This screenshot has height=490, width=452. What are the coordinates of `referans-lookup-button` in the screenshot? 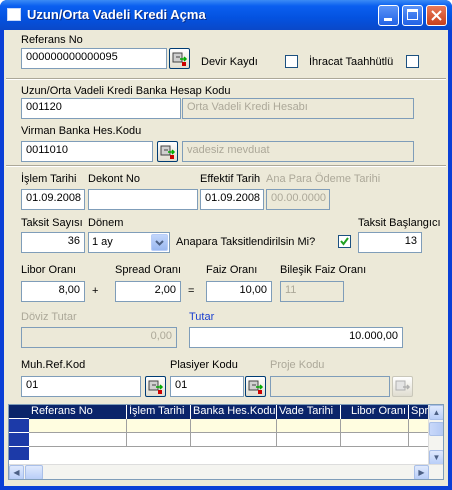 It's located at (179, 58).